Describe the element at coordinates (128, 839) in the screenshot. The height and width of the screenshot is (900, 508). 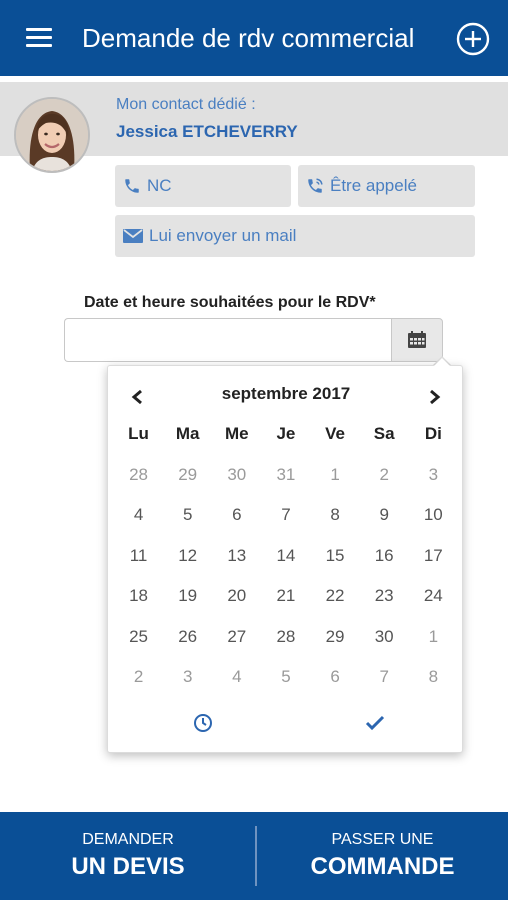
I see `request-quote-small: DEMANDER` at that location.